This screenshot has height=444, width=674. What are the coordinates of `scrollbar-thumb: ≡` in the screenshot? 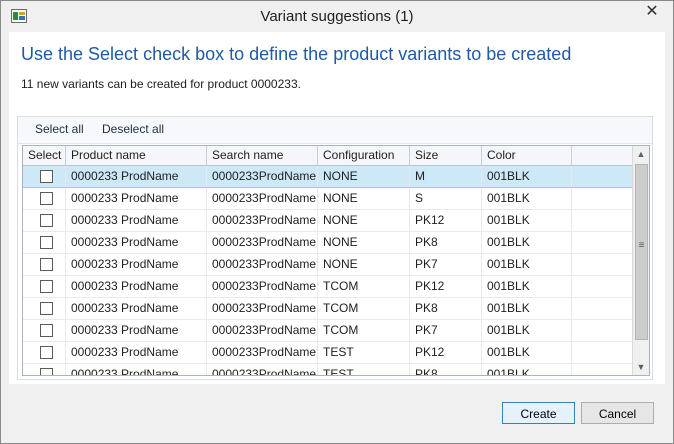 It's located at (641, 252).